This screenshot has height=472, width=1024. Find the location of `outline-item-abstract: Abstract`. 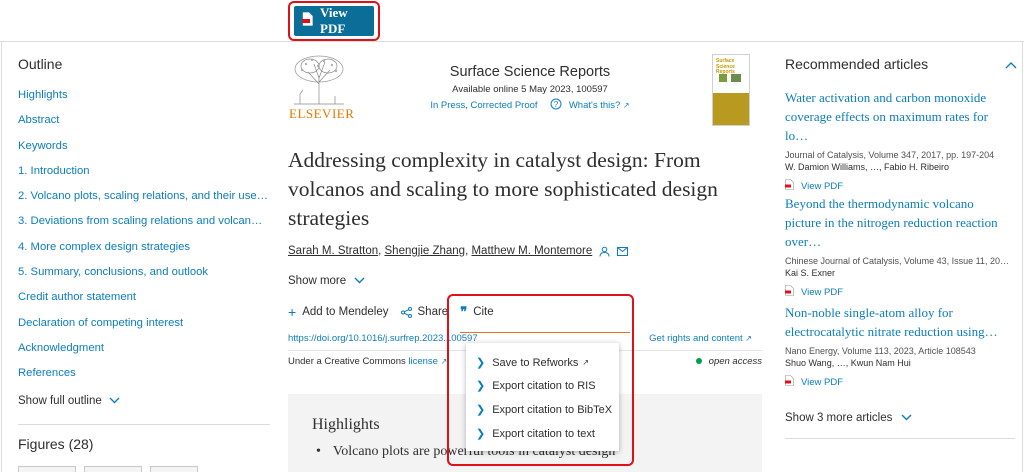

outline-item-abstract: Abstract is located at coordinates (143, 126).